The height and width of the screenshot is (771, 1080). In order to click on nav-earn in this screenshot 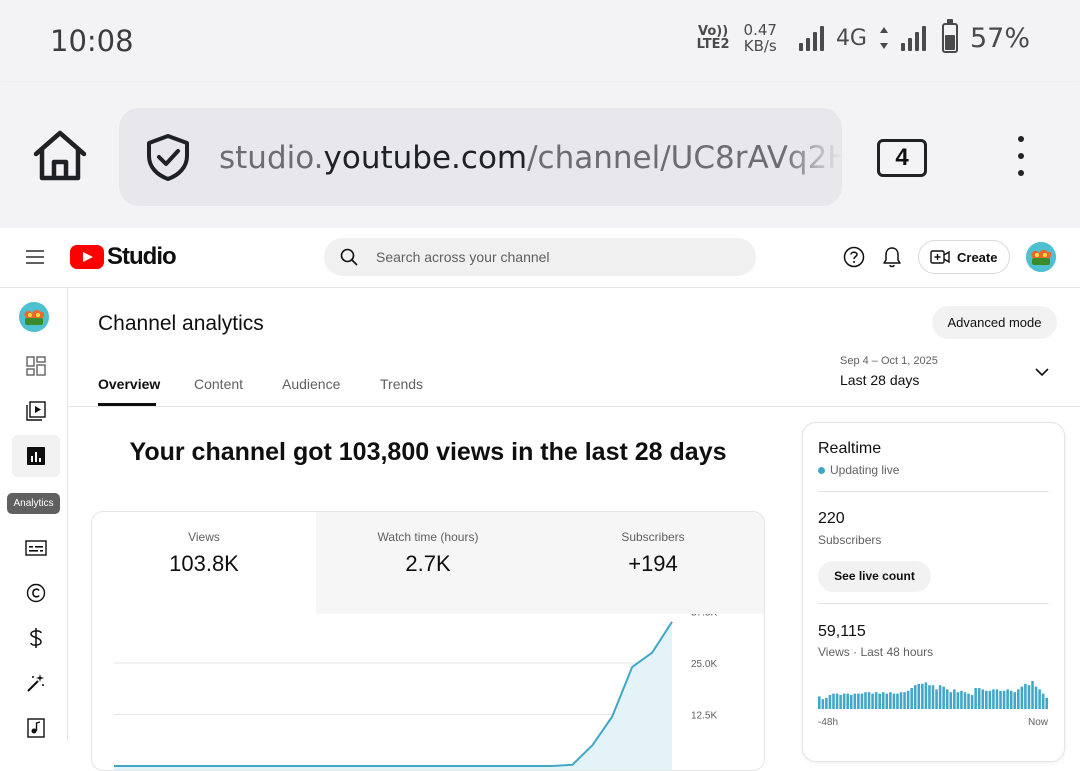, I will do `click(36, 638)`.